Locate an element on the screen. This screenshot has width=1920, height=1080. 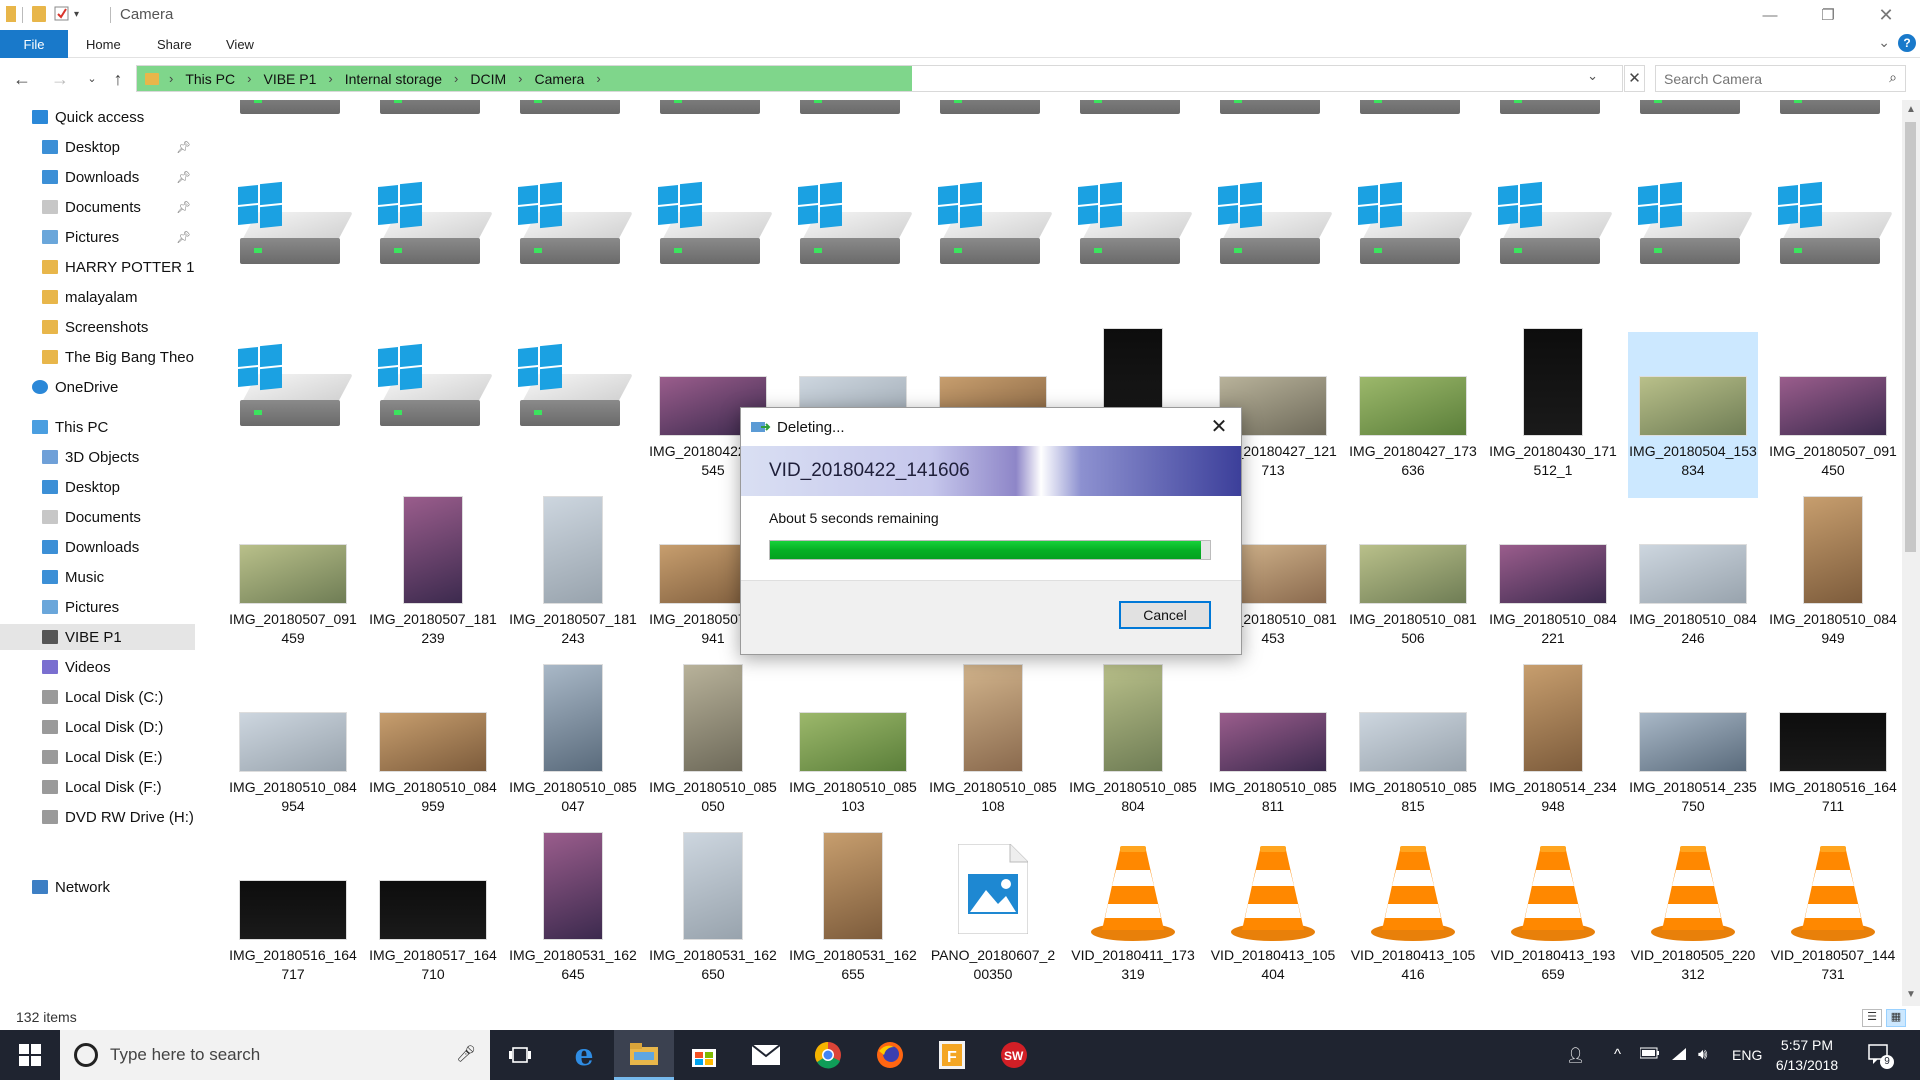
scroll-down-arrow-icon: ▼ is located at coordinates (1911, 995).